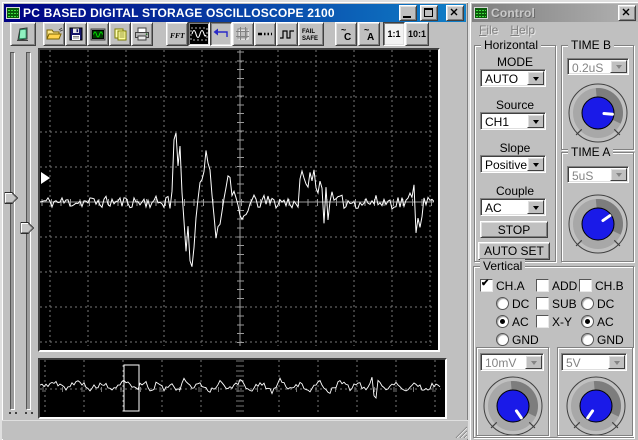  Describe the element at coordinates (515, 105) in the screenshot. I see `source-label: Source` at that location.